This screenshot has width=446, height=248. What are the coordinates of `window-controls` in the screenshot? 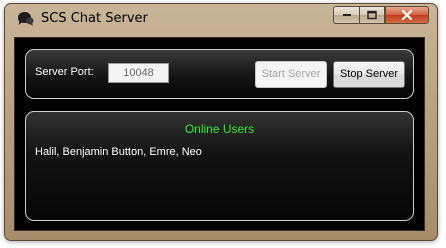 It's located at (381, 15).